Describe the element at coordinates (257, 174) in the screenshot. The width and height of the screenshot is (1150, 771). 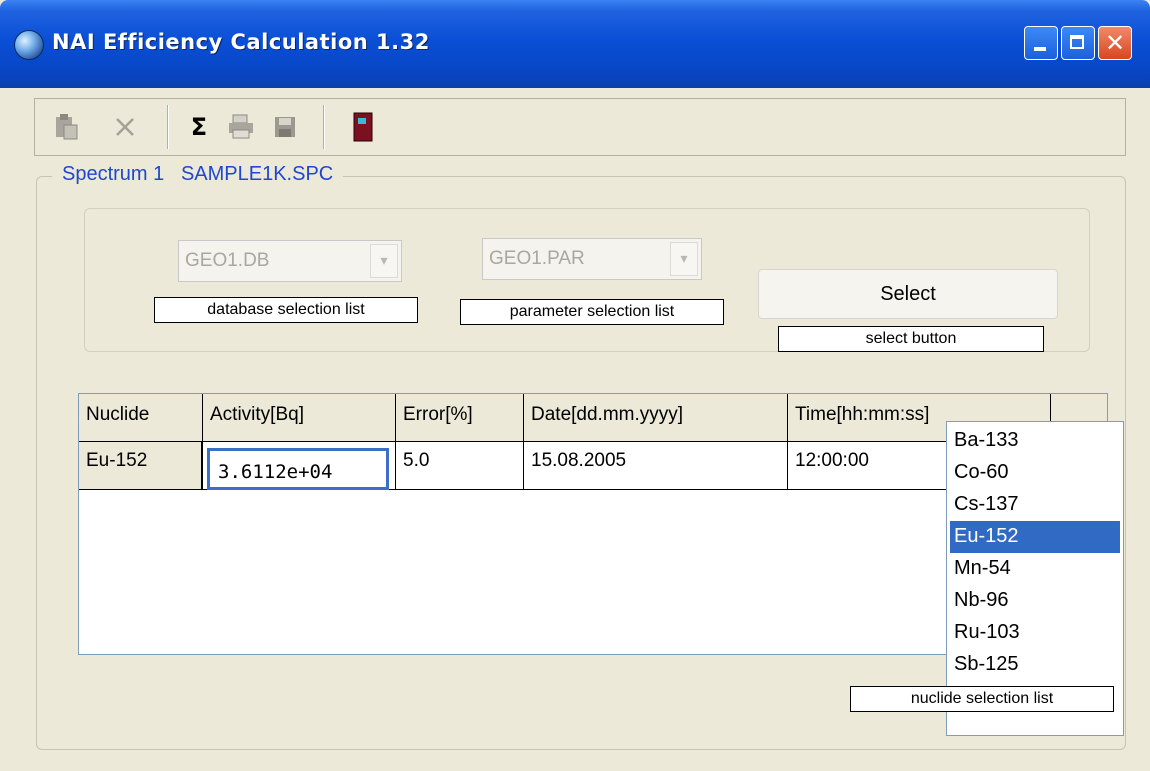
I see `spectrum-file: SAMPLE1K.SPC` at that location.